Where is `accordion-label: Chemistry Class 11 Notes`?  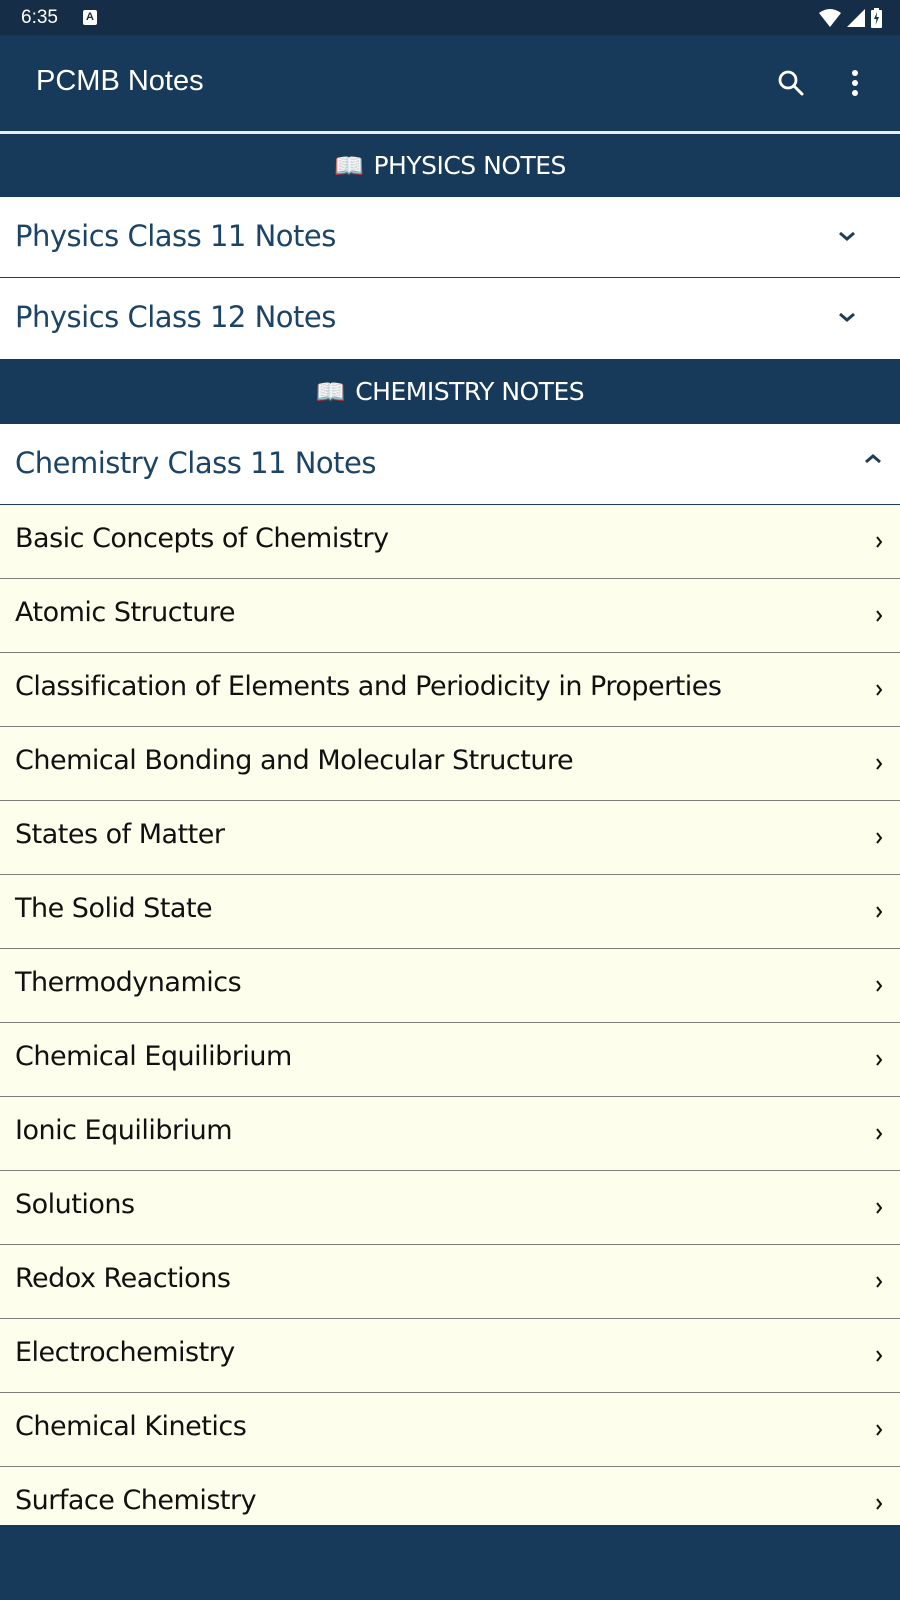
accordion-label: Chemistry Class 11 Notes is located at coordinates (195, 463).